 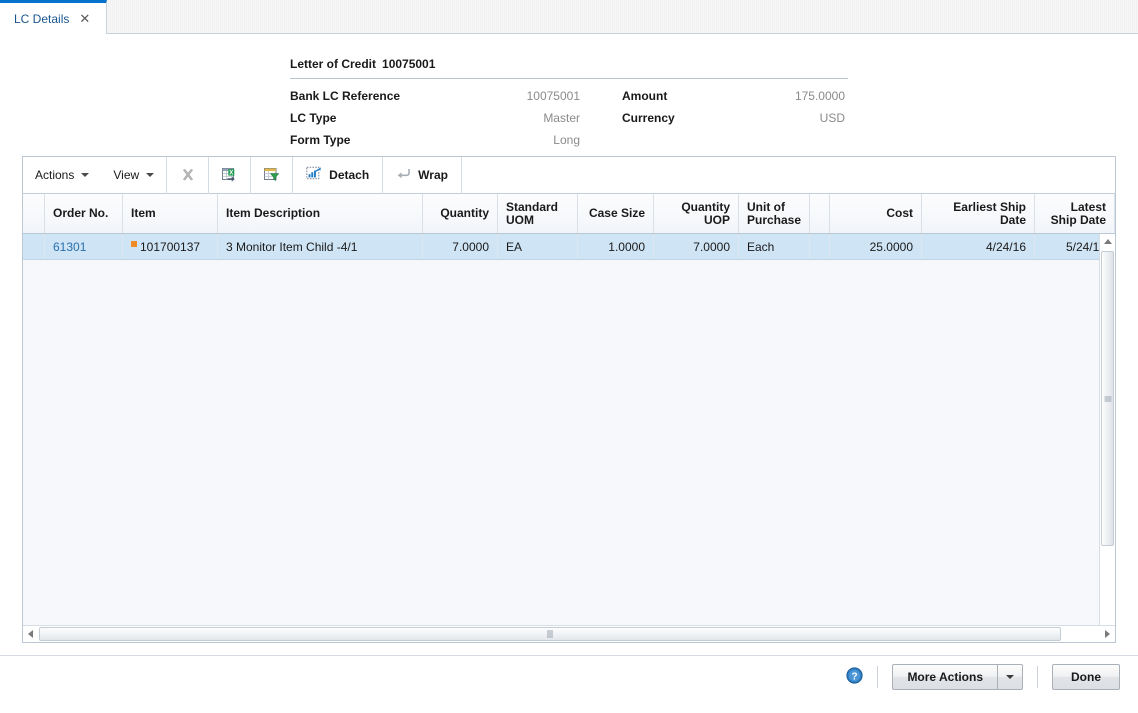 What do you see at coordinates (69, 247) in the screenshot?
I see `cell-value: 61301` at bounding box center [69, 247].